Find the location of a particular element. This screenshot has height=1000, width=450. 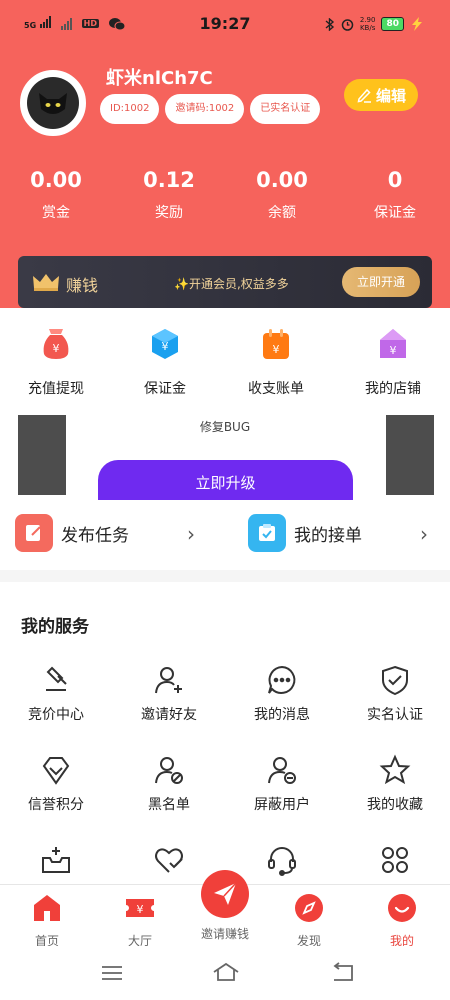

task-label: 我的接单 is located at coordinates (328, 535).